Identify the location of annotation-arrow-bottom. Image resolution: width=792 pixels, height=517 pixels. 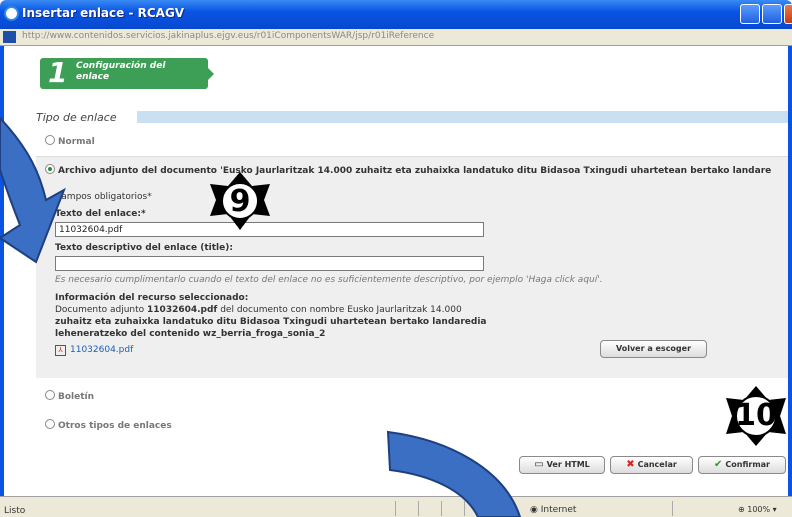
(454, 473).